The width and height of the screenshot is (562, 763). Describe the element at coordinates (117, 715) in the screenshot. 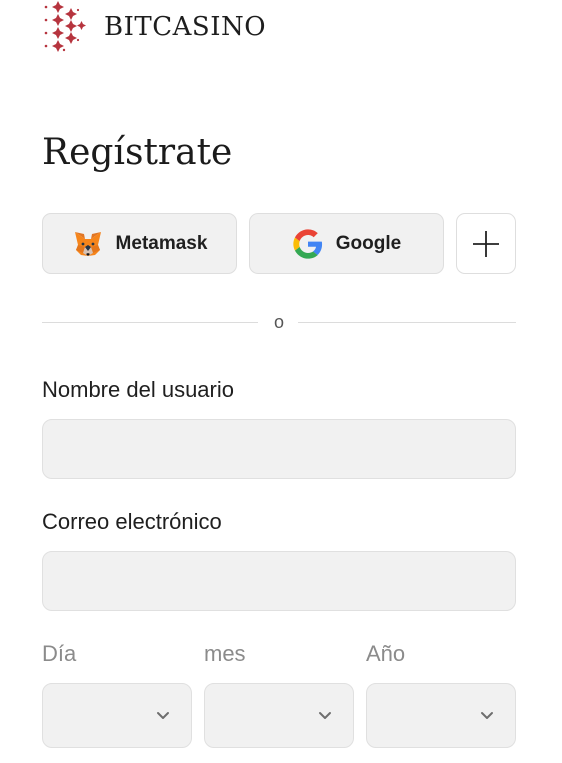

I see `birth-day-select` at that location.